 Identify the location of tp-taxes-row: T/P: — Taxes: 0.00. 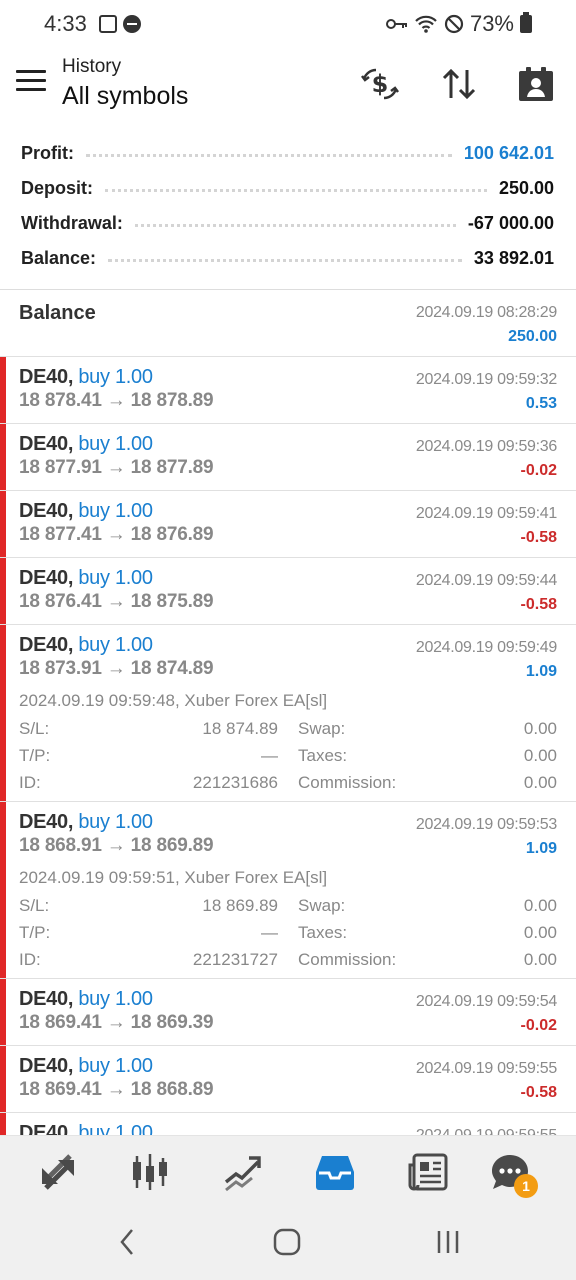
(288, 759).